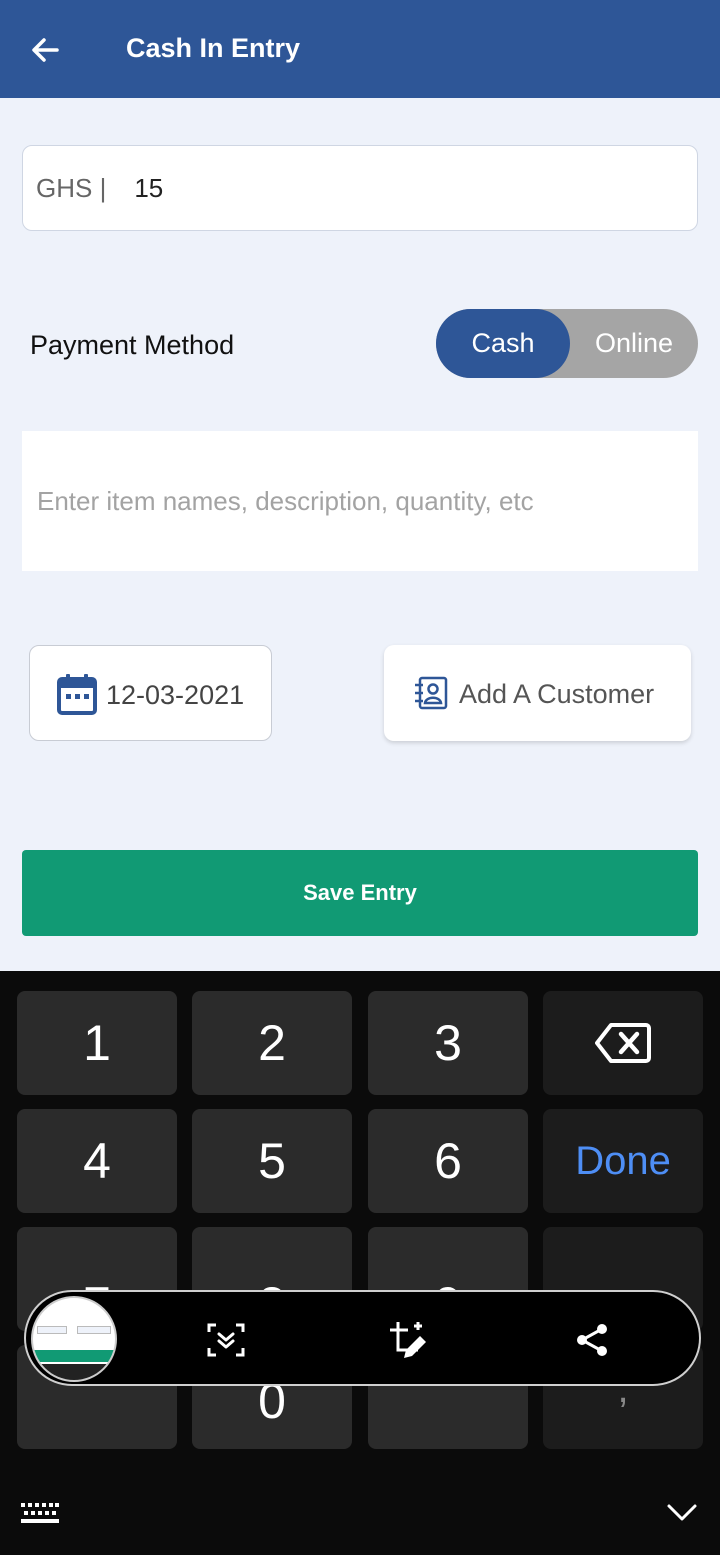 Image resolution: width=720 pixels, height=1555 pixels. What do you see at coordinates (97, 1043) in the screenshot?
I see `key-1: 1` at bounding box center [97, 1043].